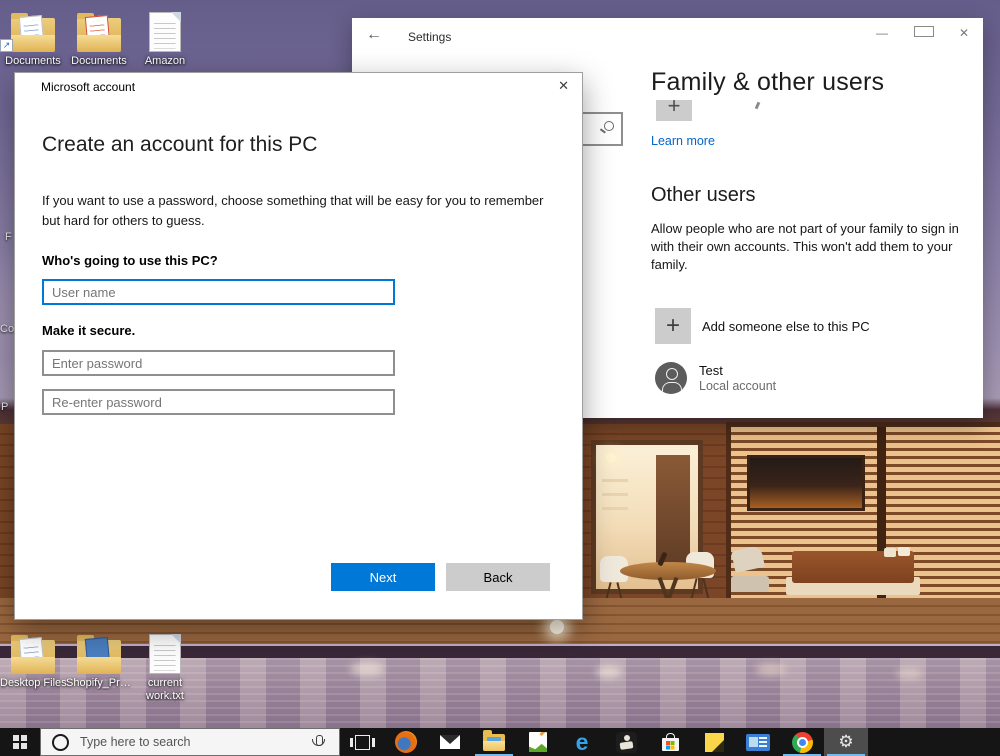 This screenshot has height=756, width=1000. I want to click on postcard-app-icon, so click(758, 742).